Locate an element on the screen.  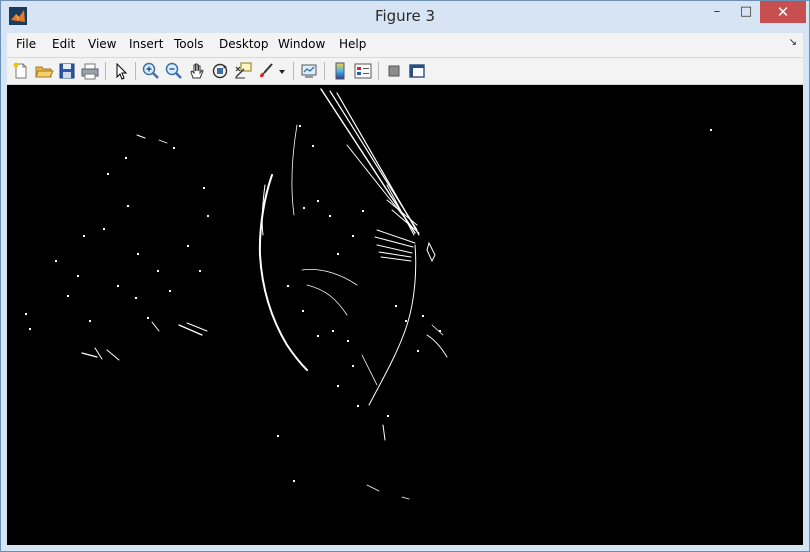
zoom-in-icon is located at coordinates (151, 71).